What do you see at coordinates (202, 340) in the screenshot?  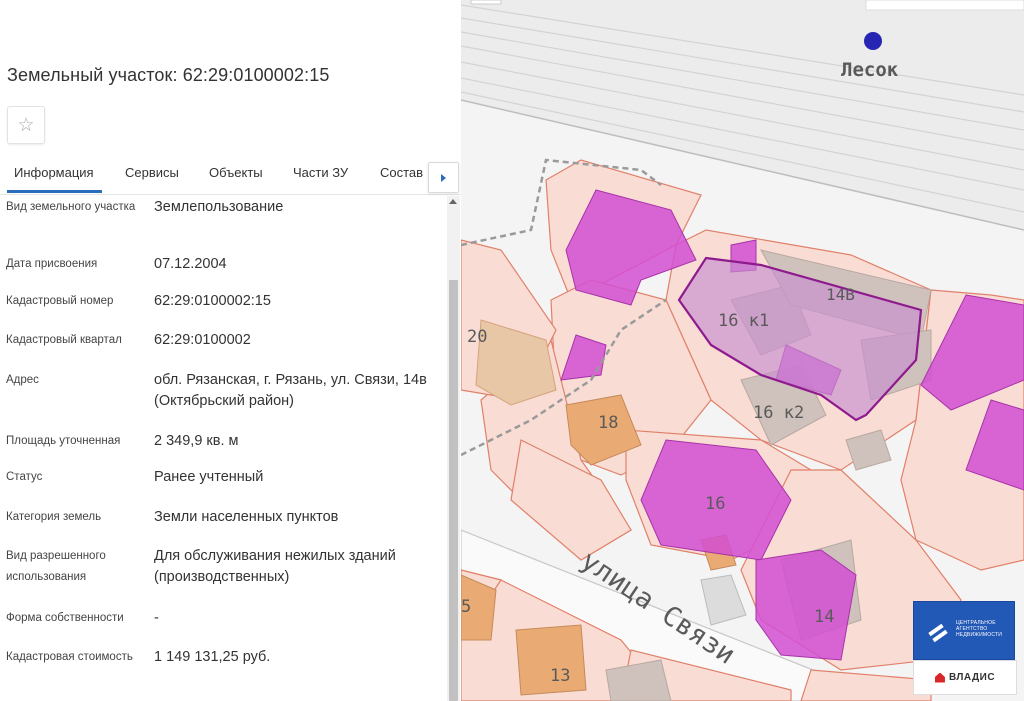 I see `row-value: 62:29:0100002` at bounding box center [202, 340].